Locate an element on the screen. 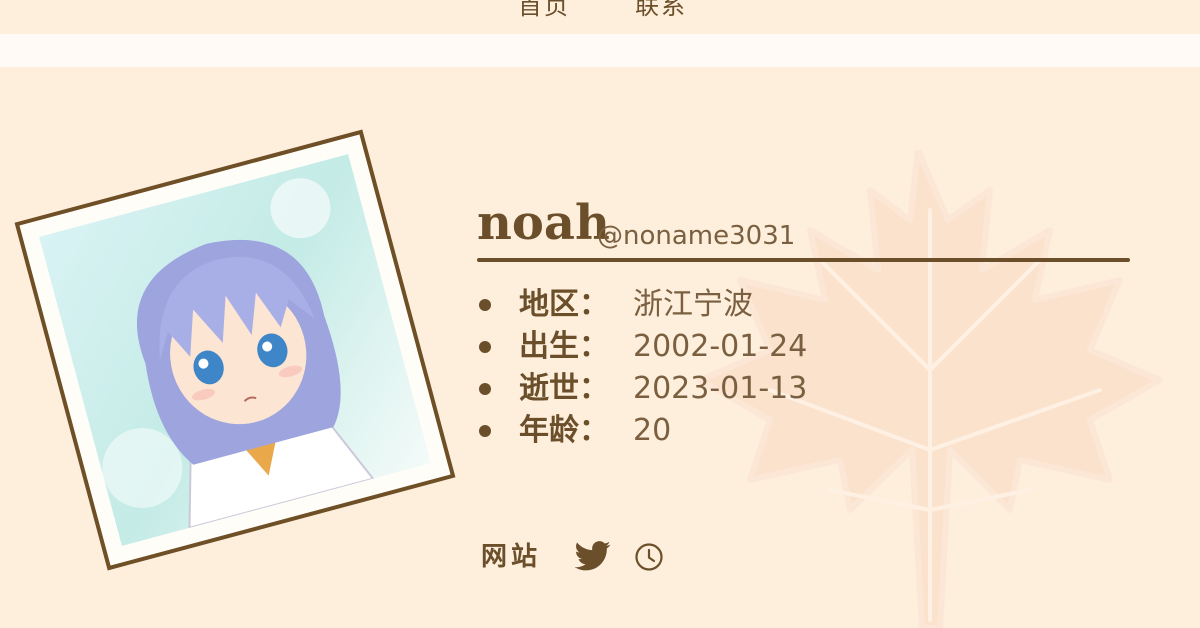  info-label: 地区： is located at coordinates (564, 304).